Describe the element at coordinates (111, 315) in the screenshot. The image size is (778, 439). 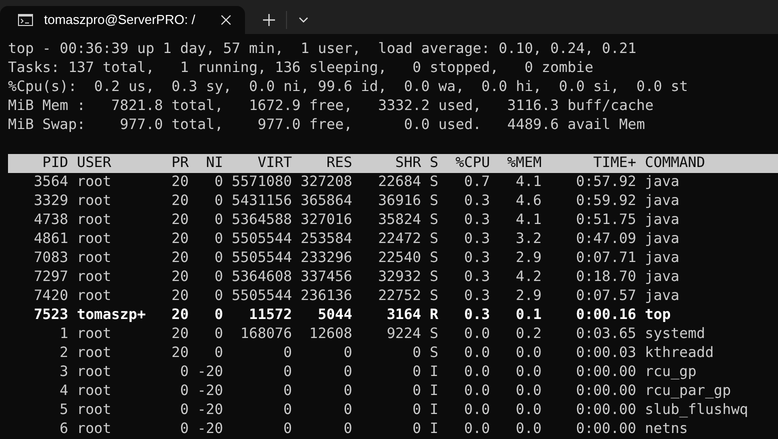
I see `table-cell: tomaszp+` at that location.